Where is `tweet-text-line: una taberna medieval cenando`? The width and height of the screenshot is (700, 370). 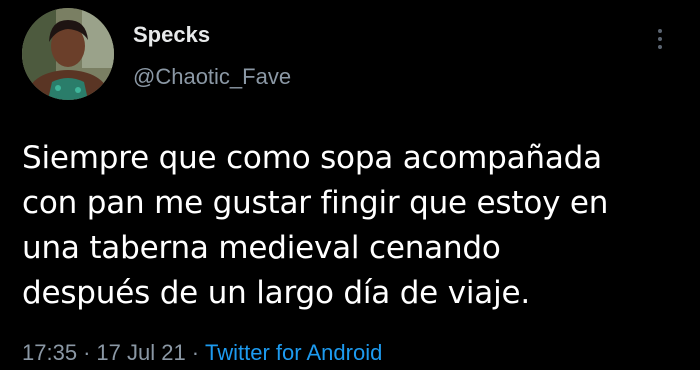 tweet-text-line: una taberna medieval cenando is located at coordinates (261, 248).